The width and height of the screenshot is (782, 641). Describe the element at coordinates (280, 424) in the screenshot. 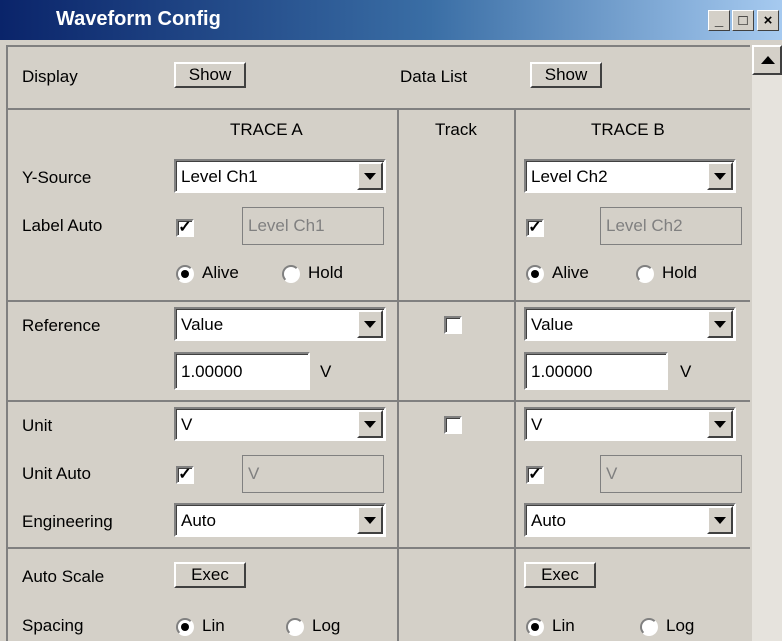

I see `trace-a-unit-select: V` at that location.